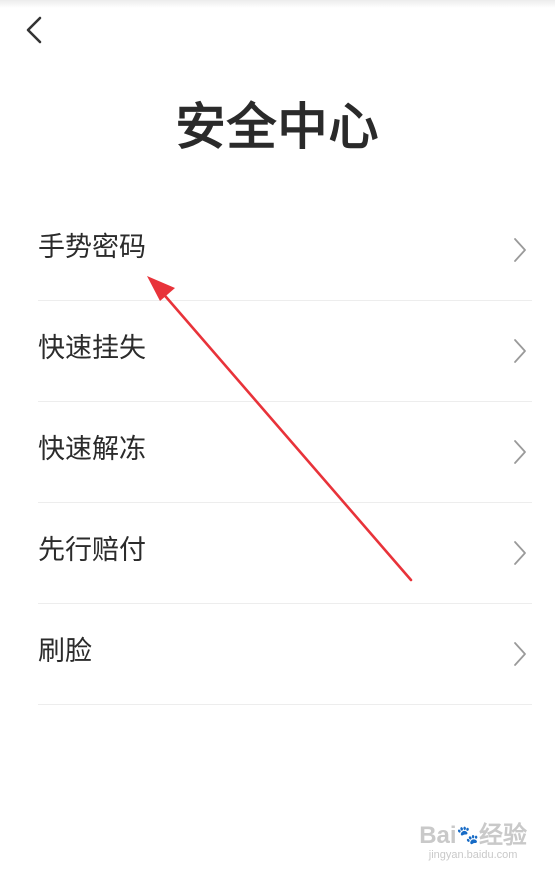  Describe the element at coordinates (92, 550) in the screenshot. I see `menu-item-label: 先行赔付` at that location.